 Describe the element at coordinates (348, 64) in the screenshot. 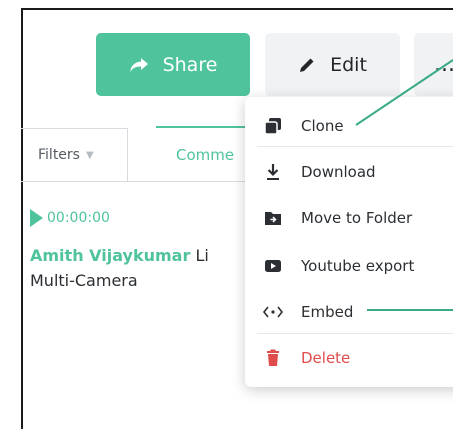

I see `edit-label: Edit` at that location.